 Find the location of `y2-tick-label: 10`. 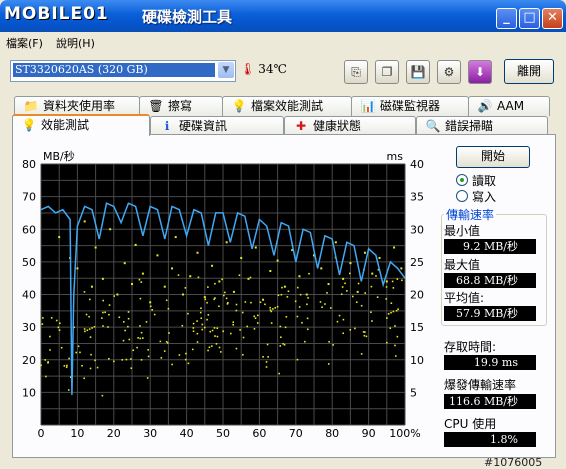

y2-tick-label: 10 is located at coordinates (417, 360).